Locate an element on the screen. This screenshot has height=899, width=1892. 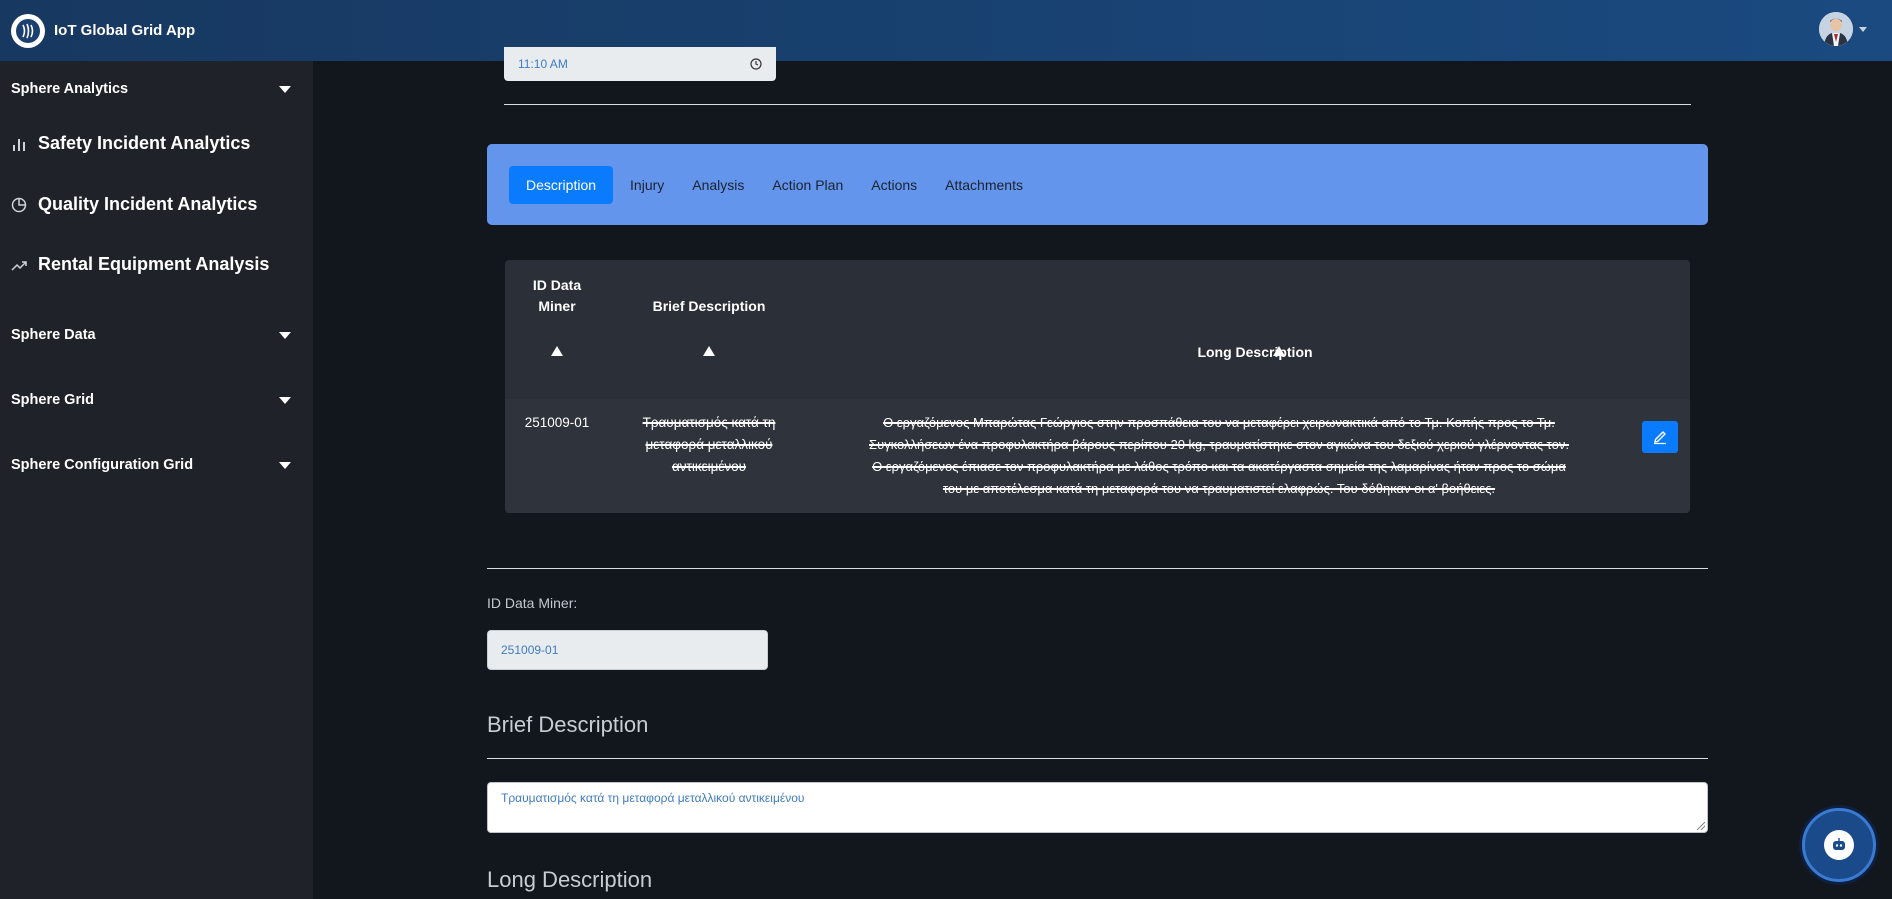
column-header-id: ID Data Miner is located at coordinates (557, 296).